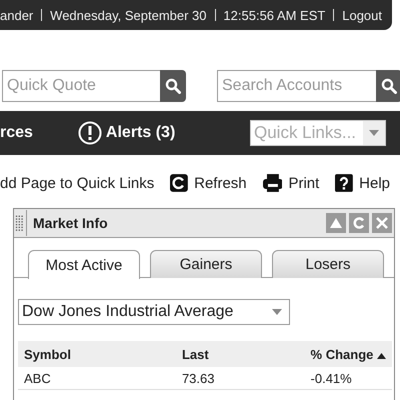 This screenshot has width=400, height=400. What do you see at coordinates (47, 354) in the screenshot?
I see `column-header: Symbol` at bounding box center [47, 354].